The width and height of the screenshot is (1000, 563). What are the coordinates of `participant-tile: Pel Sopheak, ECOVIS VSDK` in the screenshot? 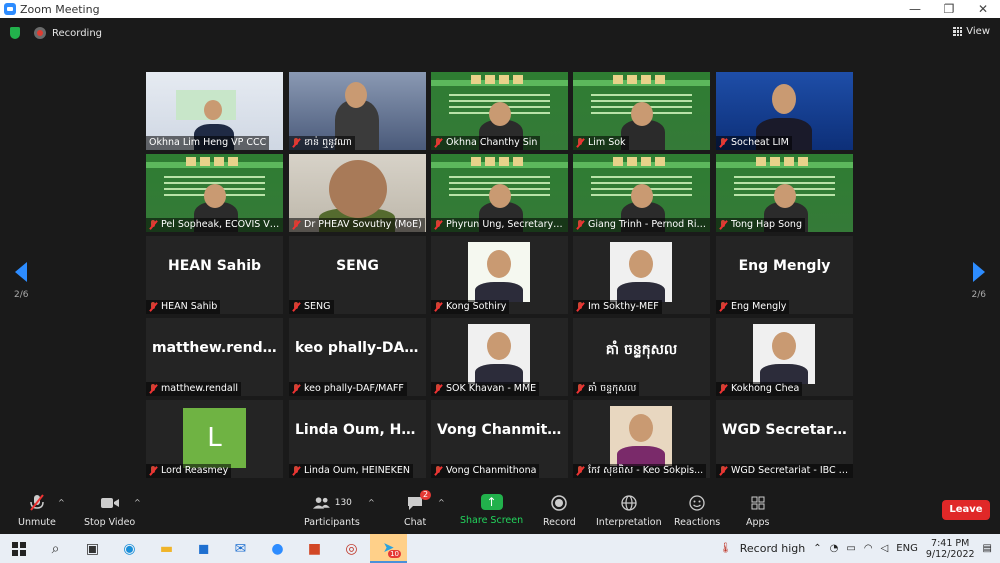 It's located at (214, 193).